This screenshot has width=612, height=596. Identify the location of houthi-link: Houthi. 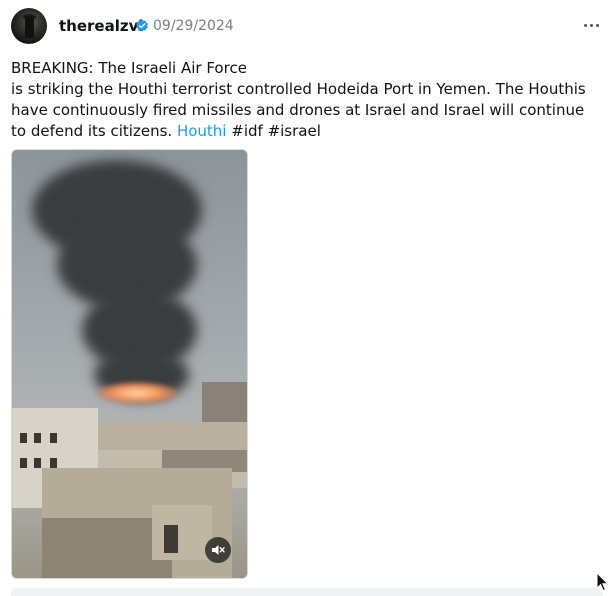
(202, 131).